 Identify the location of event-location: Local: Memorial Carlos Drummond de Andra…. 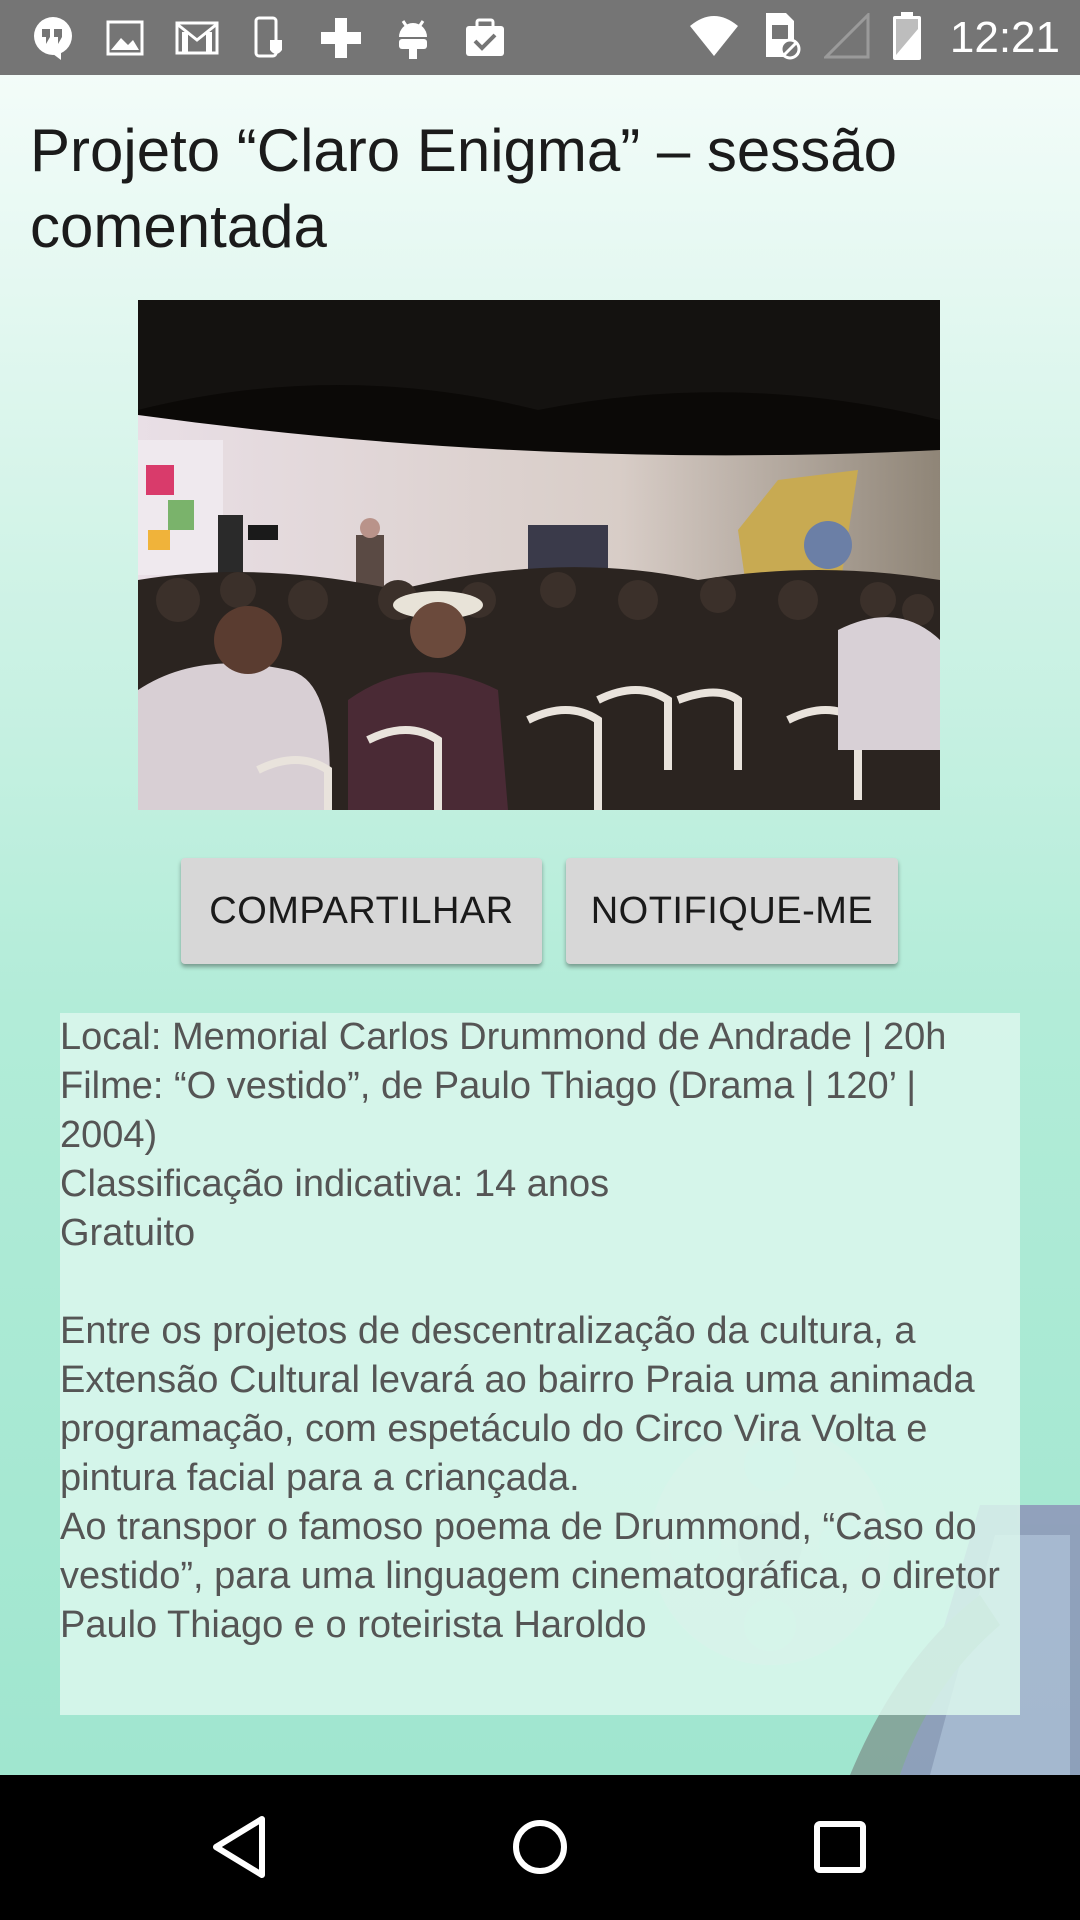
(503, 1037).